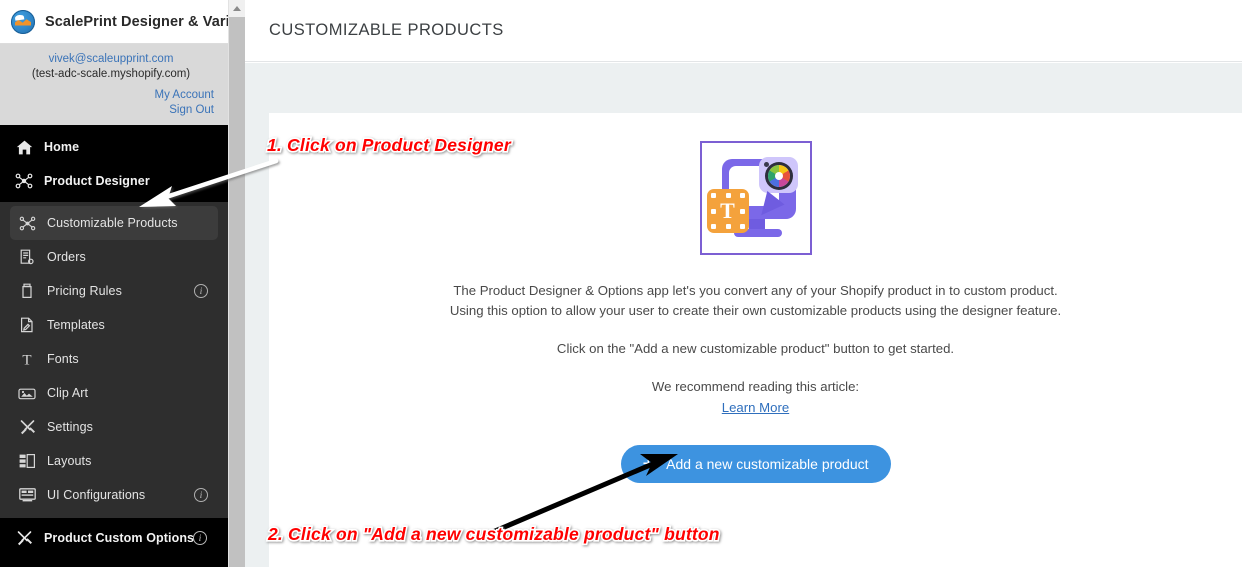  What do you see at coordinates (27, 495) in the screenshot?
I see `ui-config-icon` at bounding box center [27, 495].